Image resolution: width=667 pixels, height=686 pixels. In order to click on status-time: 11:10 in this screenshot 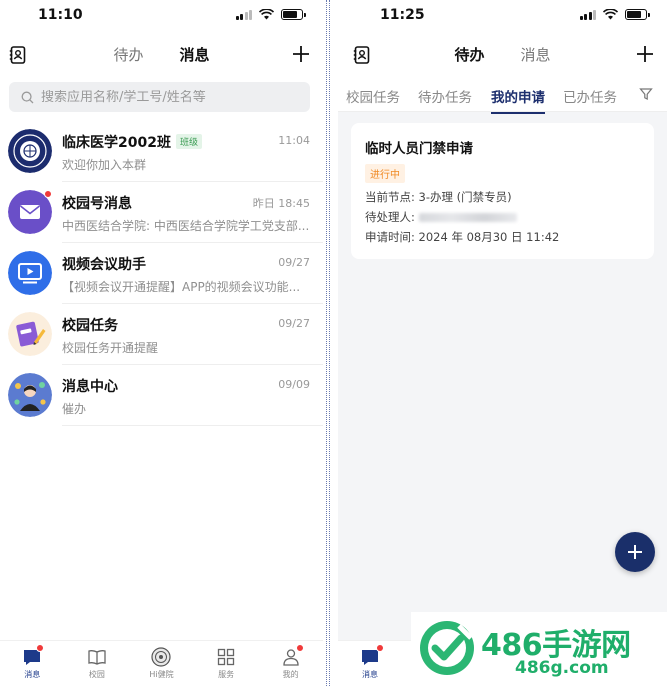, I will do `click(60, 15)`.